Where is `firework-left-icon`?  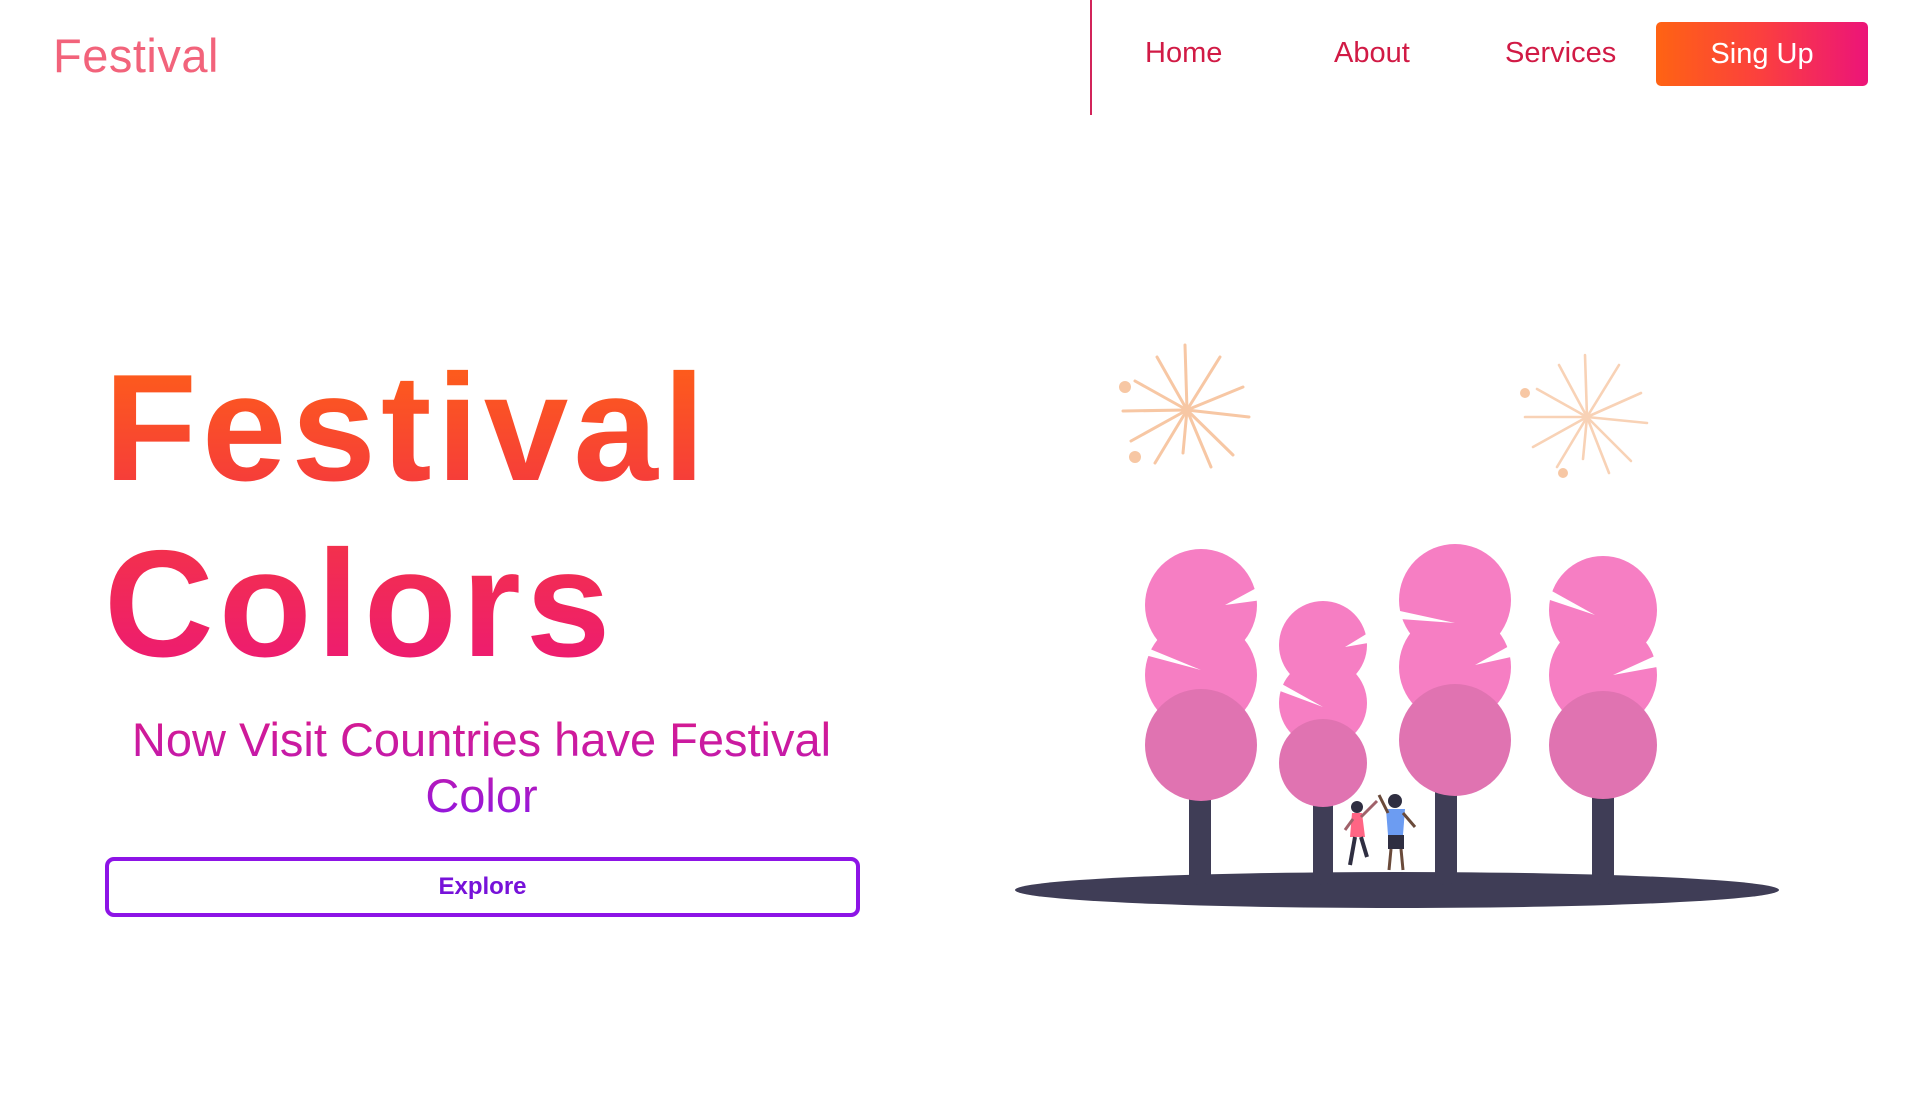
firework-left-icon is located at coordinates (1186, 406).